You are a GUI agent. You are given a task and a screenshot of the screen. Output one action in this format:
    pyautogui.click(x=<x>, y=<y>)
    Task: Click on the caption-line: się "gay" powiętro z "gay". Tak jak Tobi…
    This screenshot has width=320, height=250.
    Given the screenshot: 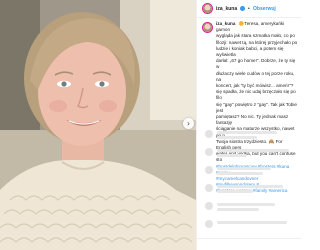 What is the action you would take?
    pyautogui.click(x=256, y=107)
    